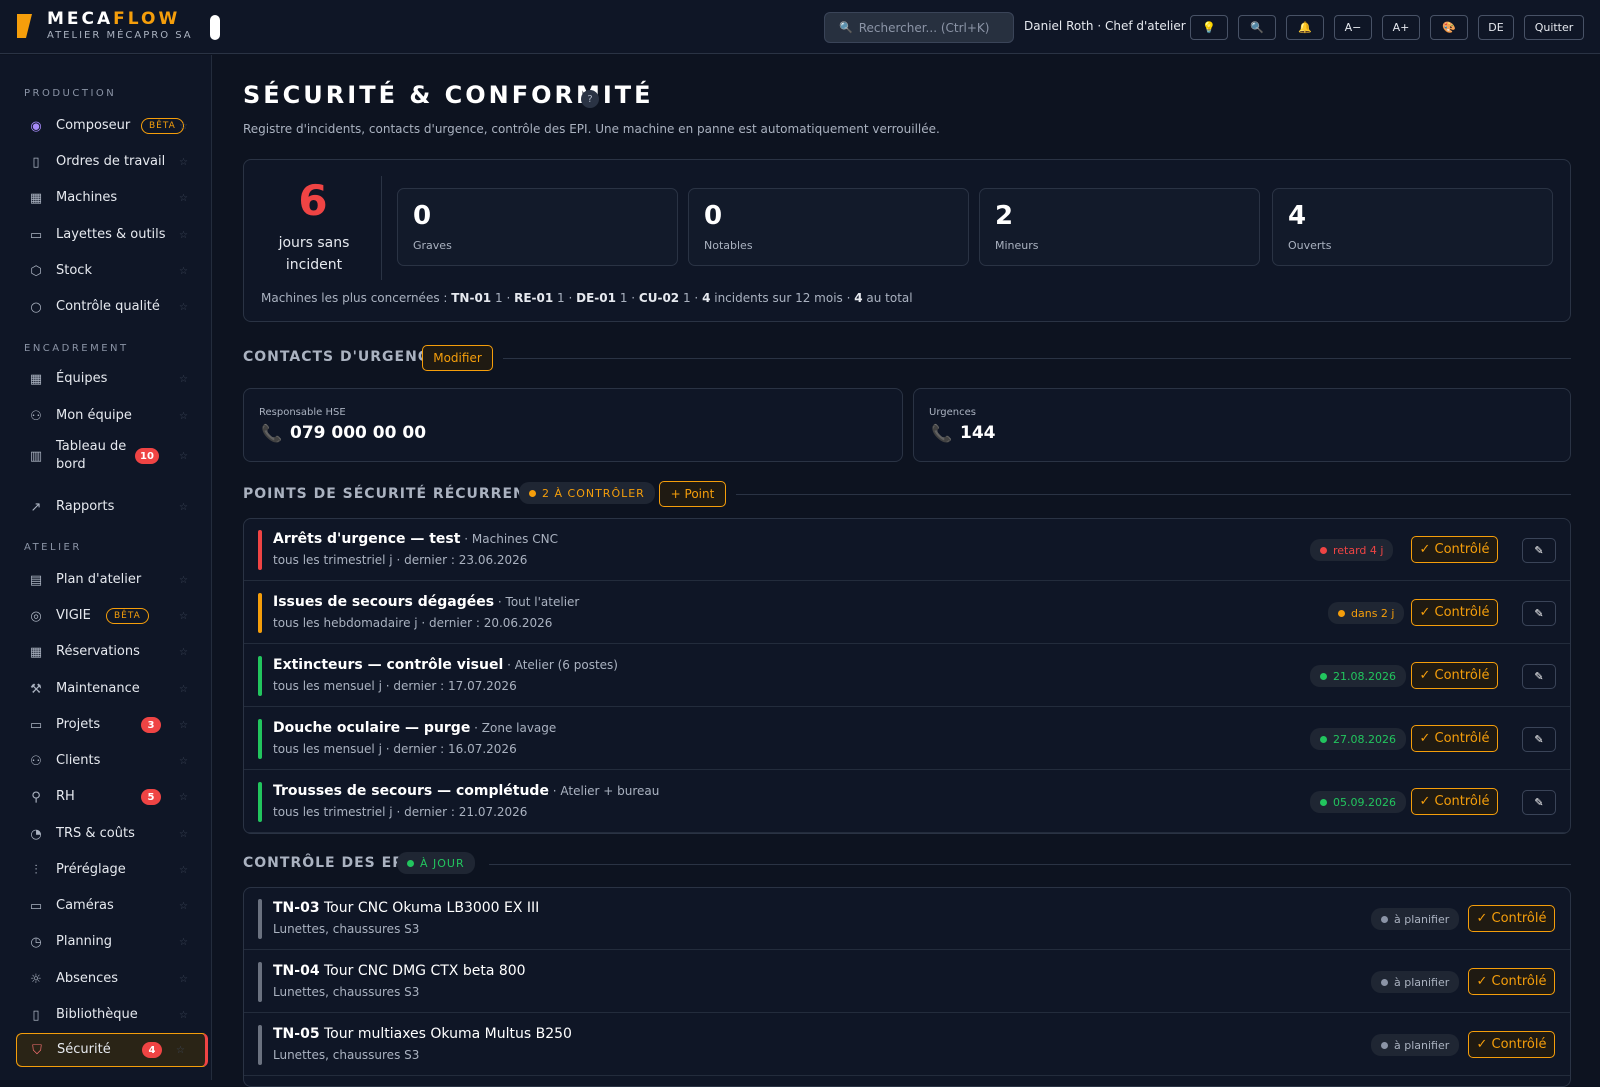 The image size is (1600, 1087). I want to click on font-increase-button: A+, so click(1401, 27).